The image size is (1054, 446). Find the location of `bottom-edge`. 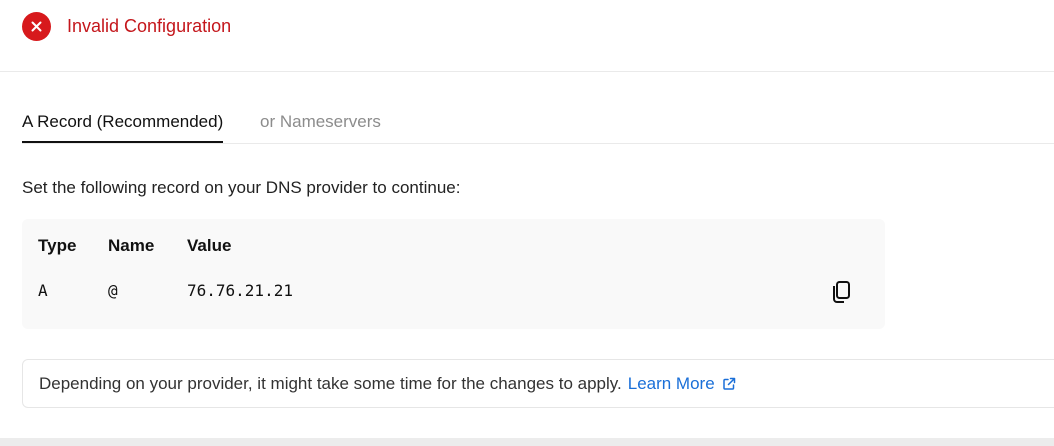

bottom-edge is located at coordinates (527, 442).